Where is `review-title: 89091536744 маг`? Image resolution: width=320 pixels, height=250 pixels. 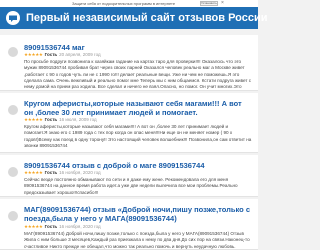
review-title: 89091536744 маг is located at coordinates (138, 47).